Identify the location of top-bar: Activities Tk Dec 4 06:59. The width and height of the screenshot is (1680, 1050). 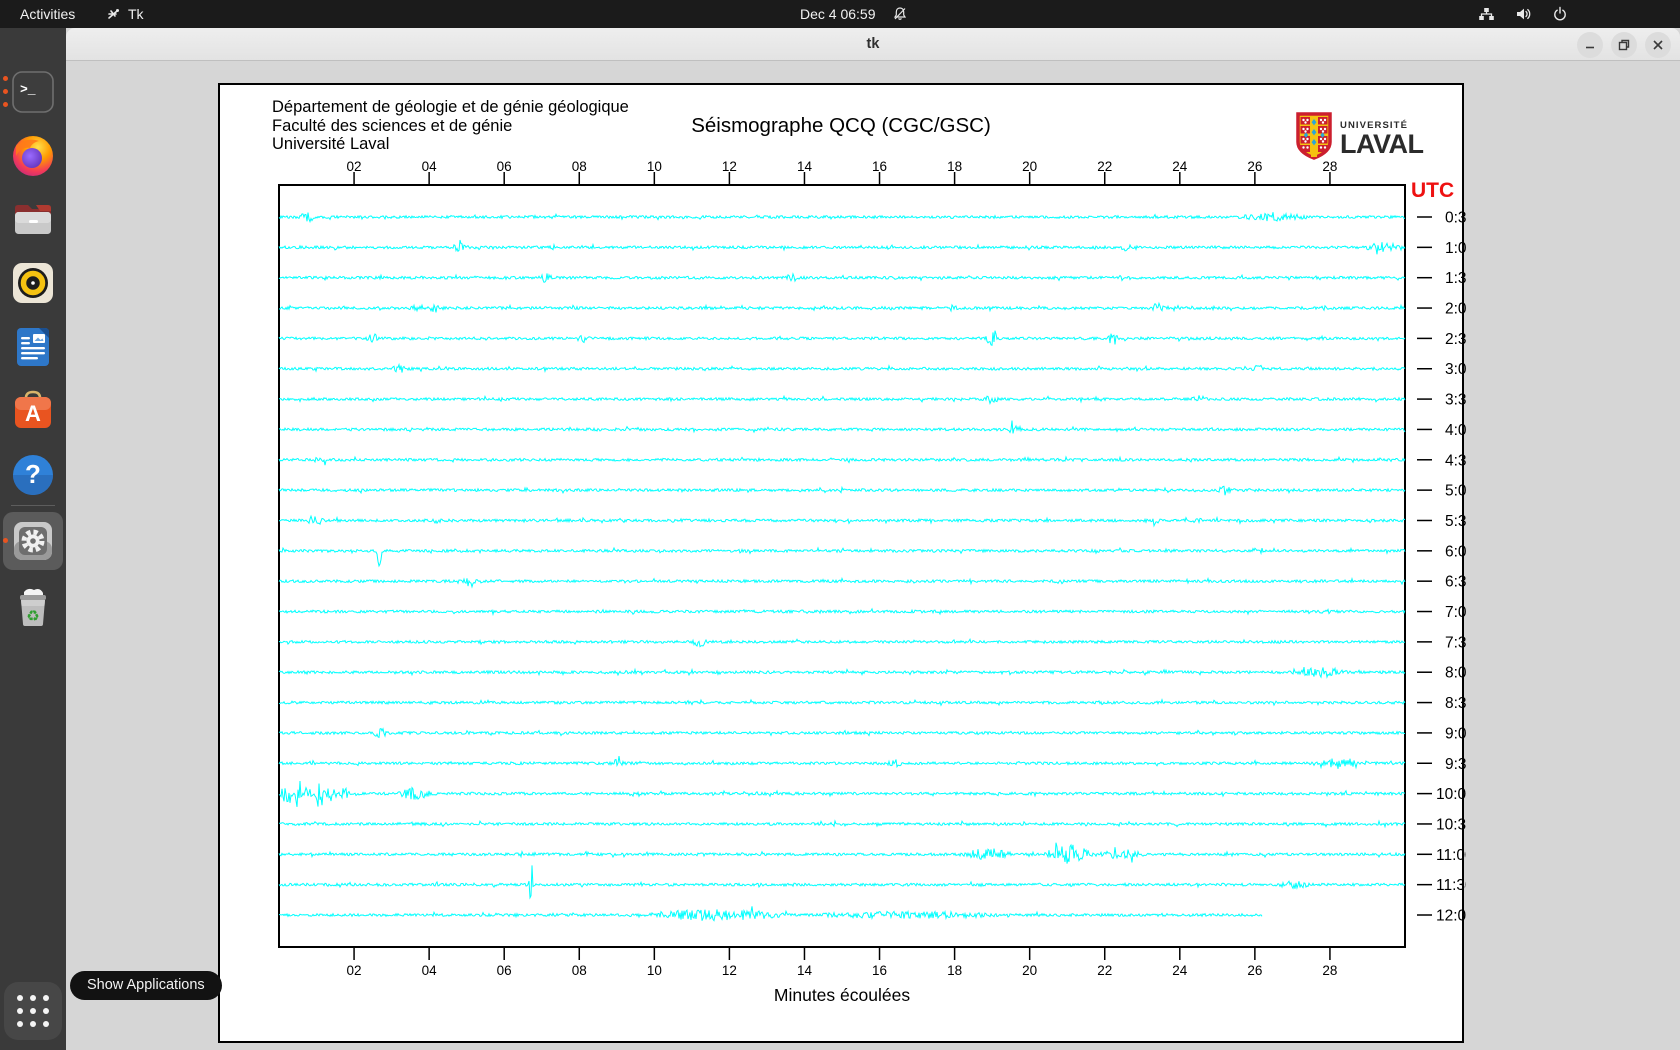
(840, 14).